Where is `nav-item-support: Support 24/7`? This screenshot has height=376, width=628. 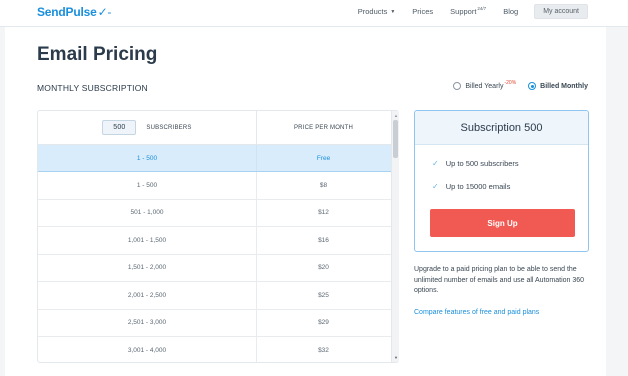 nav-item-support: Support 24/7 is located at coordinates (468, 11).